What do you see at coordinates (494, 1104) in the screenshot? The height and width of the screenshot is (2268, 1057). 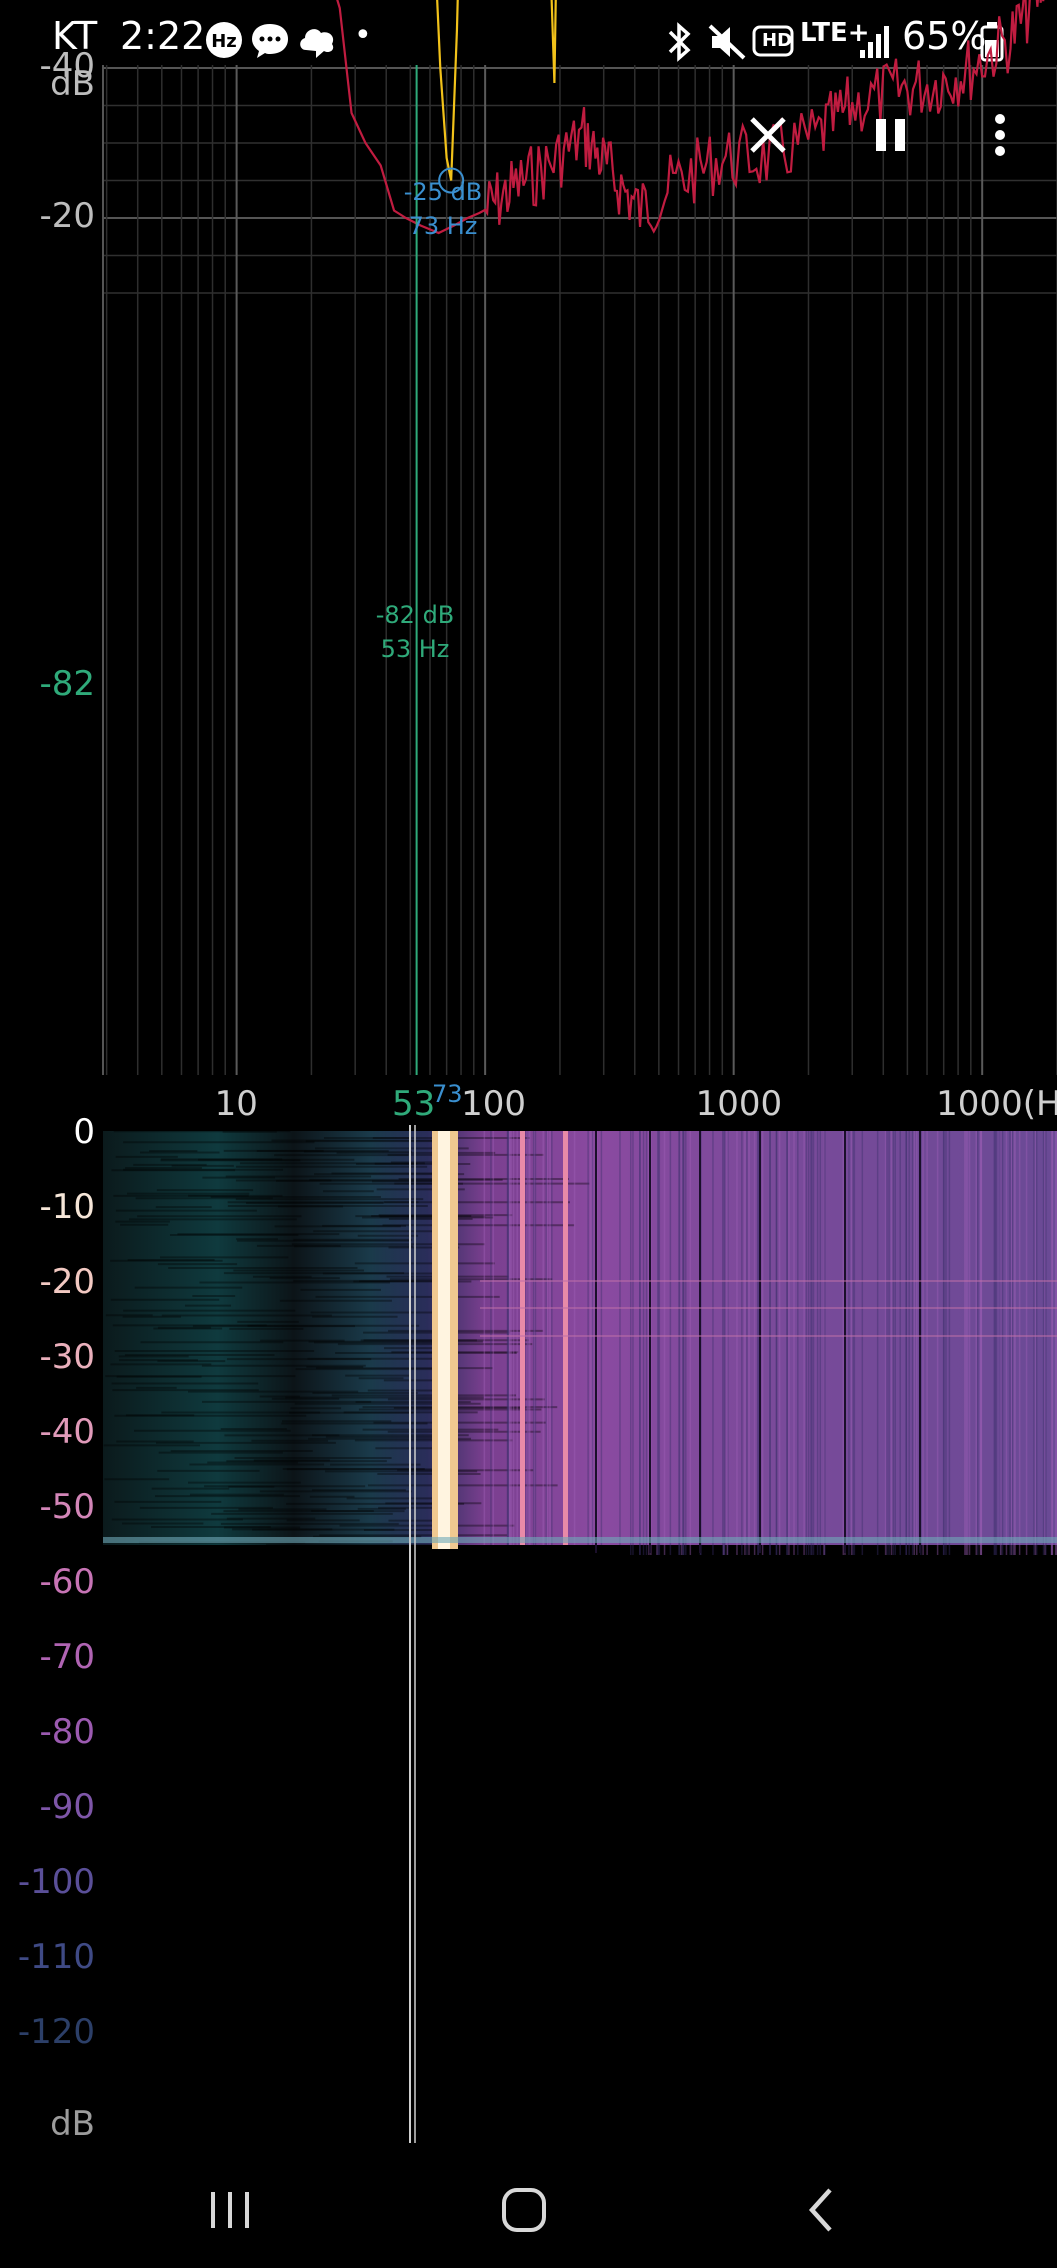 I see `spectrum-x-tick: 100` at bounding box center [494, 1104].